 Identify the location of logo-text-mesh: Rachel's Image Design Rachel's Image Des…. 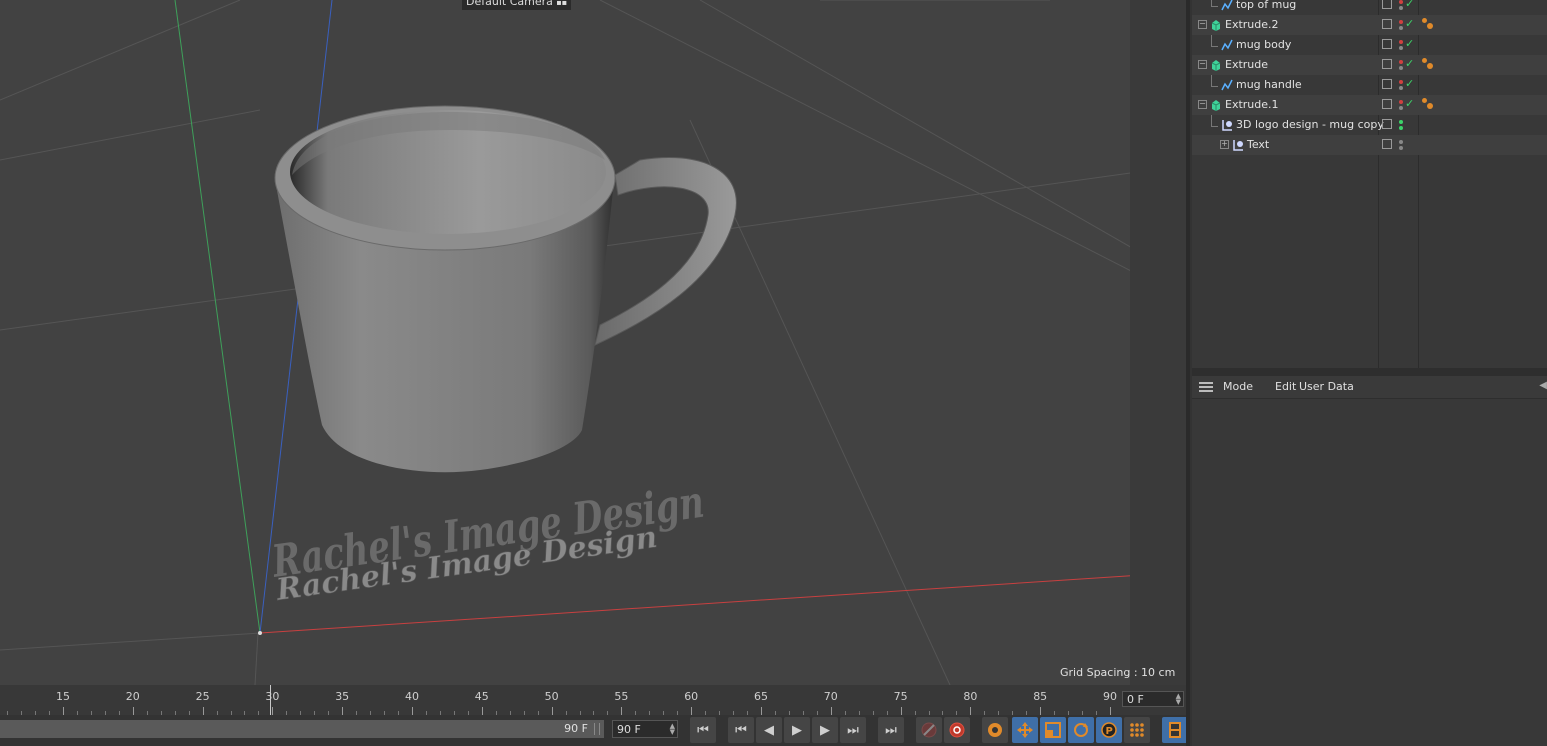
(487, 542).